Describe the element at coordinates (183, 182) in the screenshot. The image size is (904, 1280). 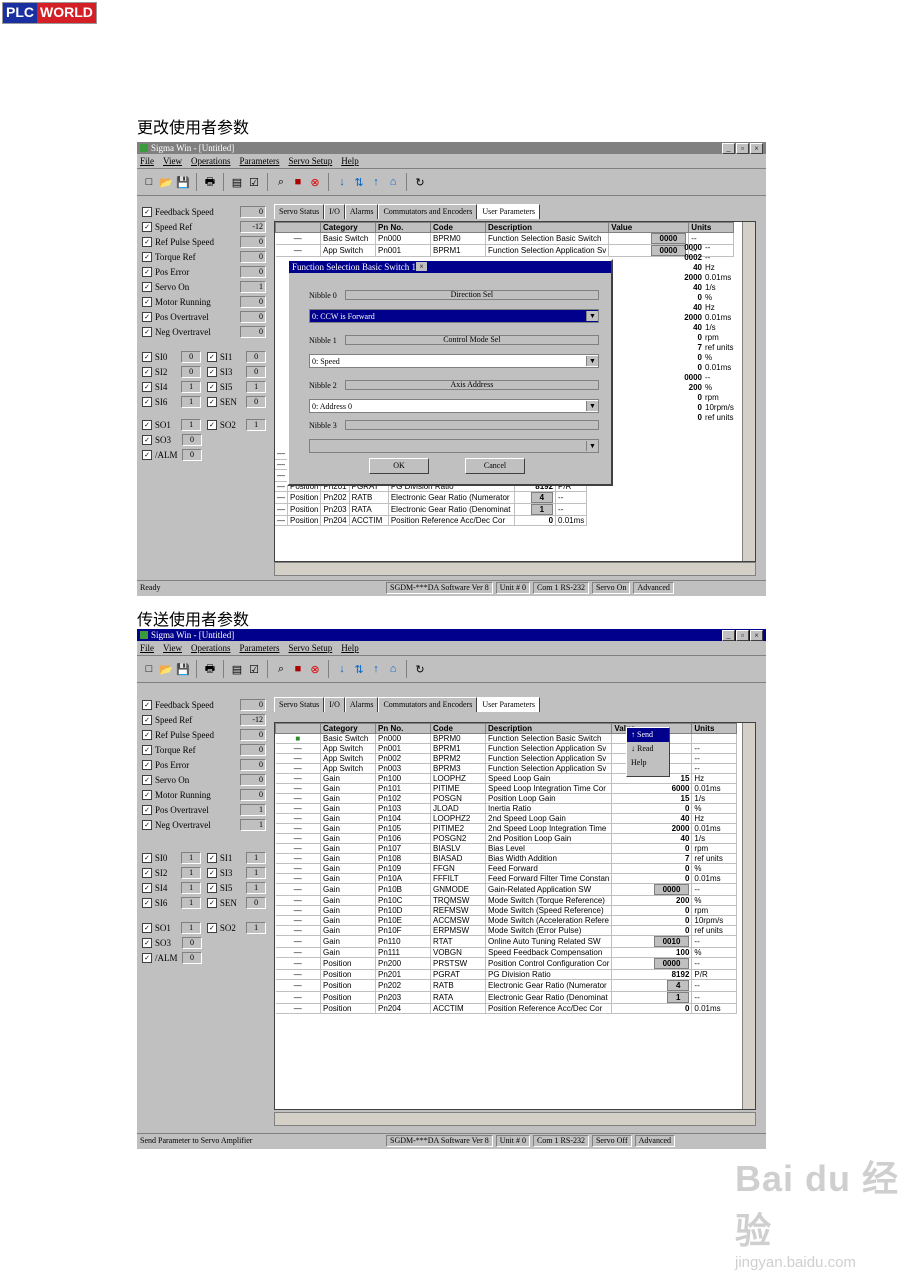
I see `save-icon: 💾` at that location.